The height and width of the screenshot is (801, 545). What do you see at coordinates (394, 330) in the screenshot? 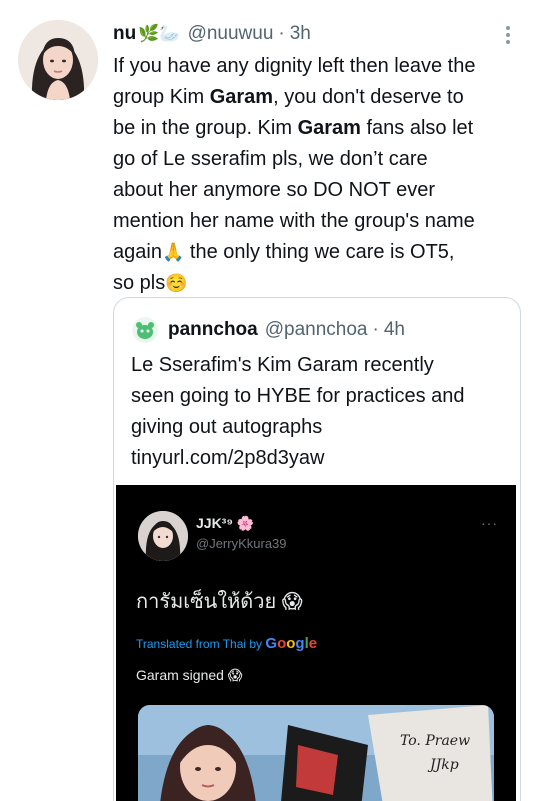
I see `quoted-timestamp: 4h` at bounding box center [394, 330].